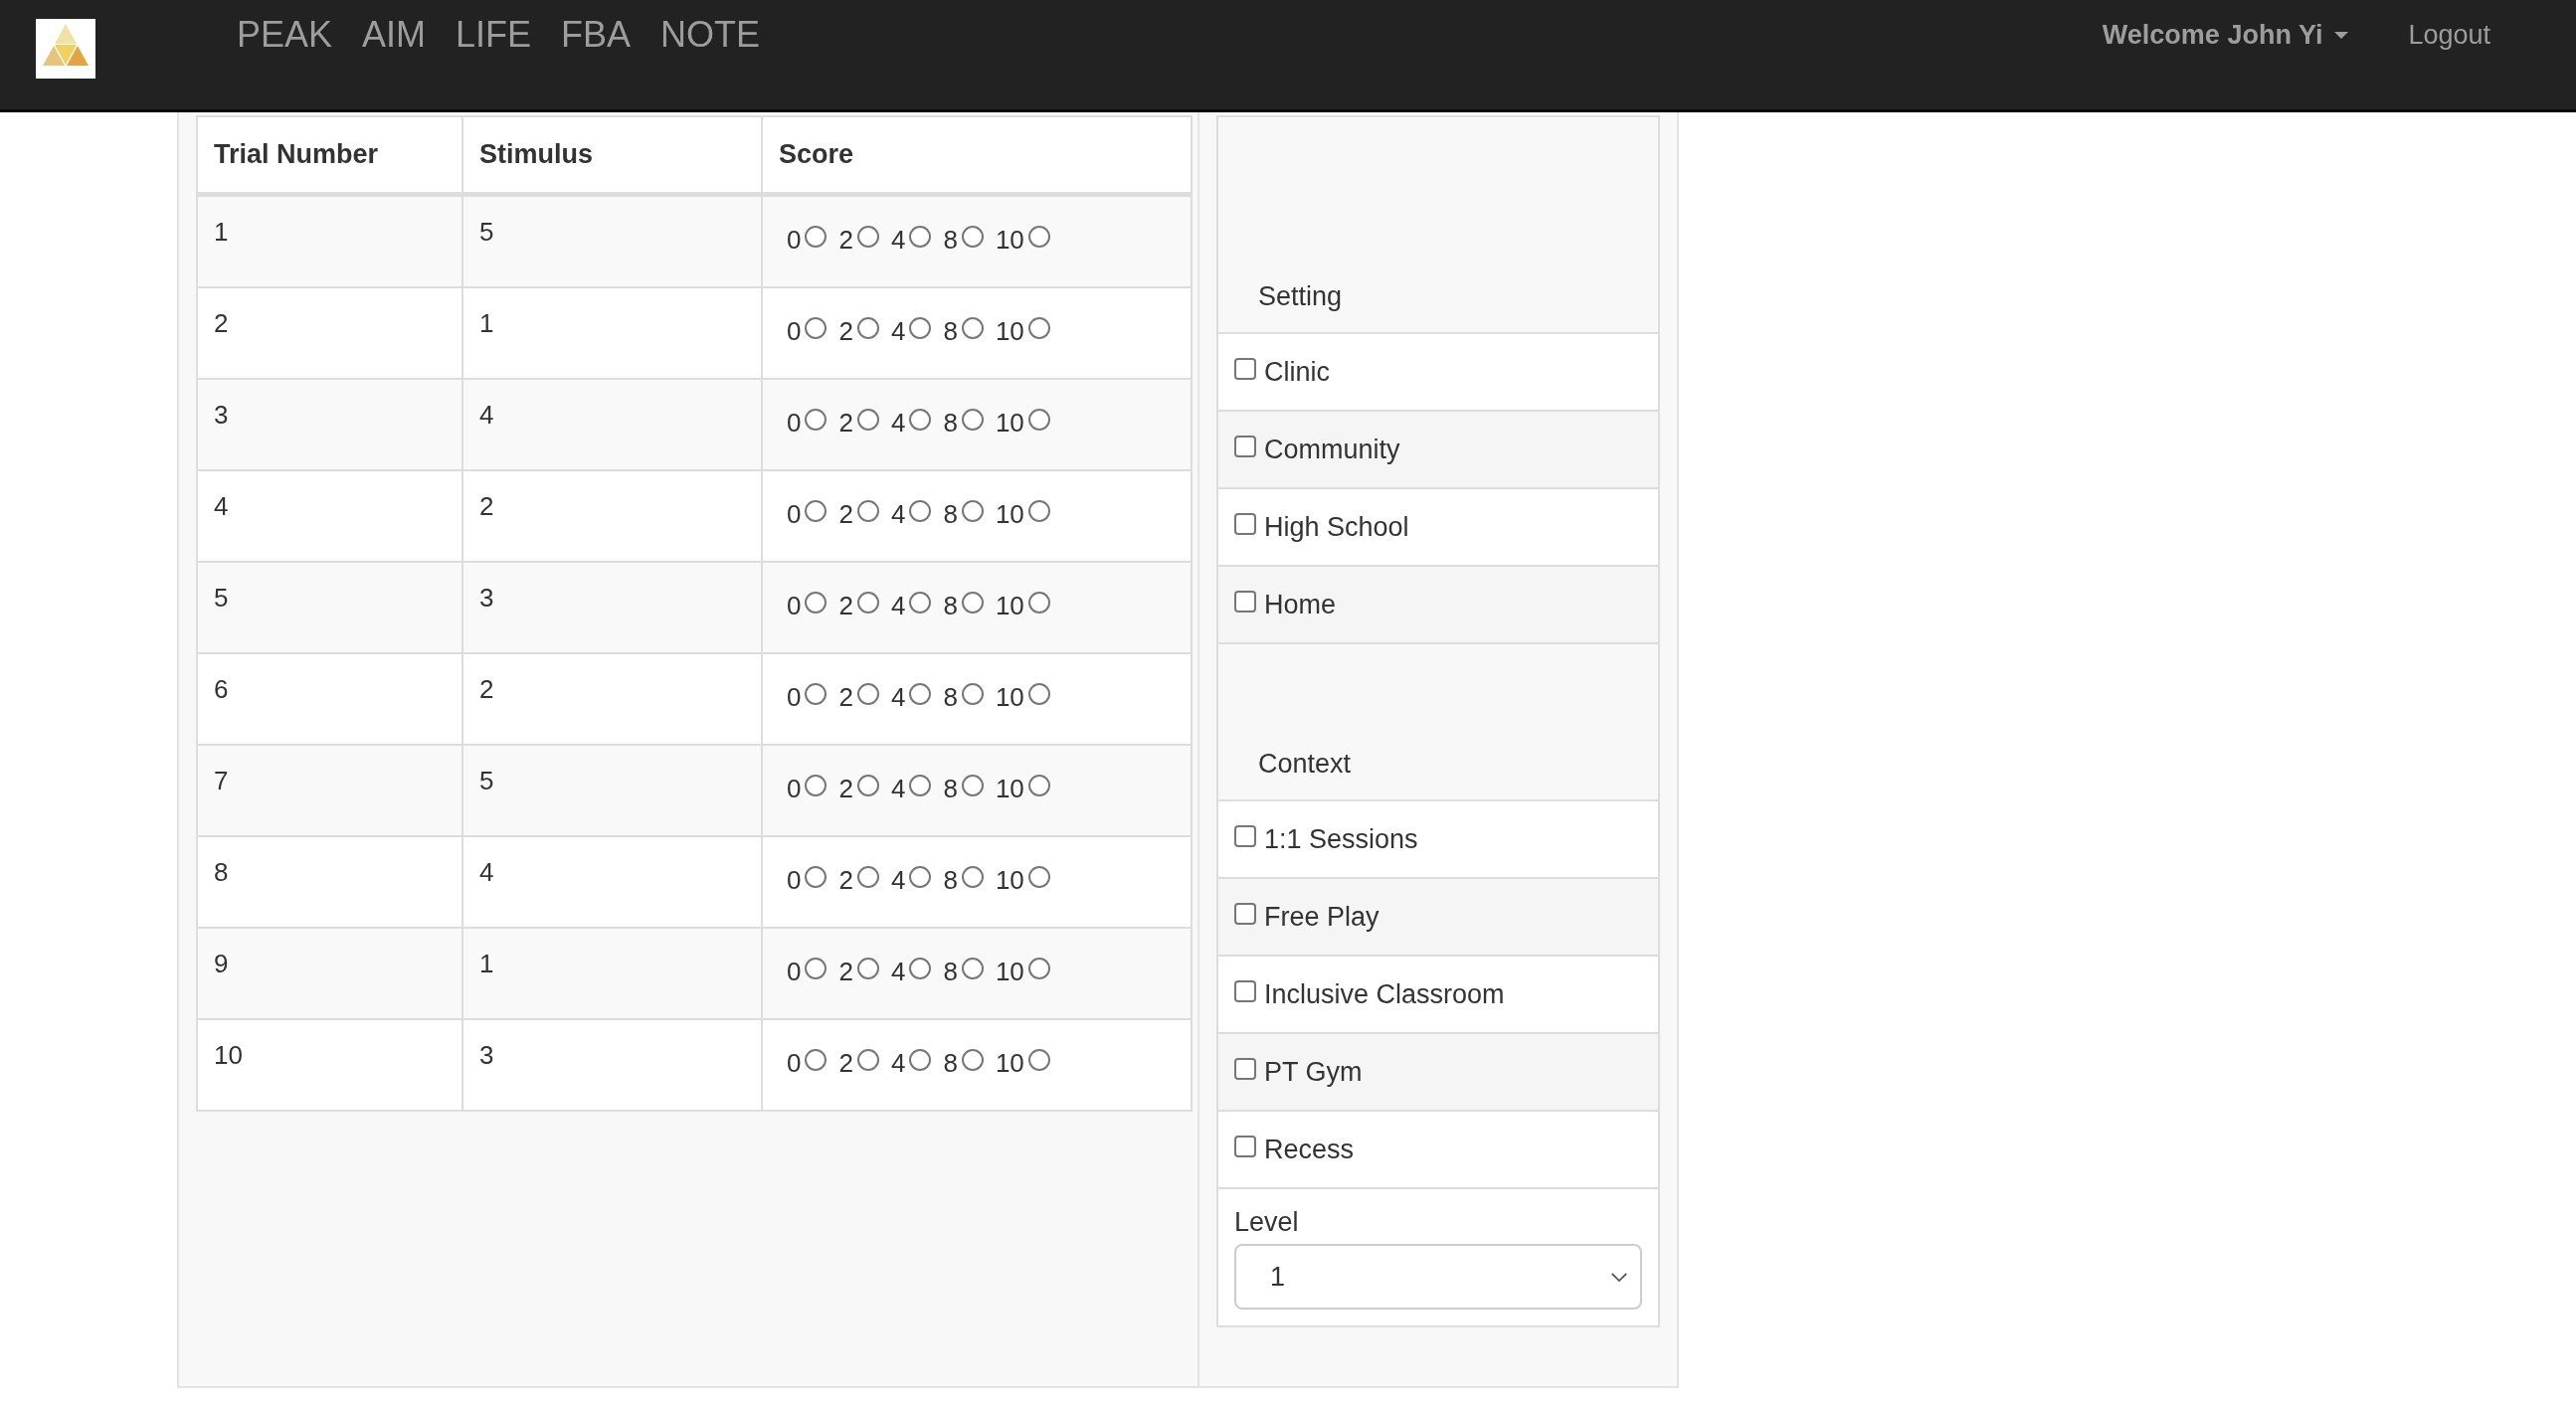 The image size is (2576, 1402). What do you see at coordinates (976, 154) in the screenshot?
I see `column-header: Score` at bounding box center [976, 154].